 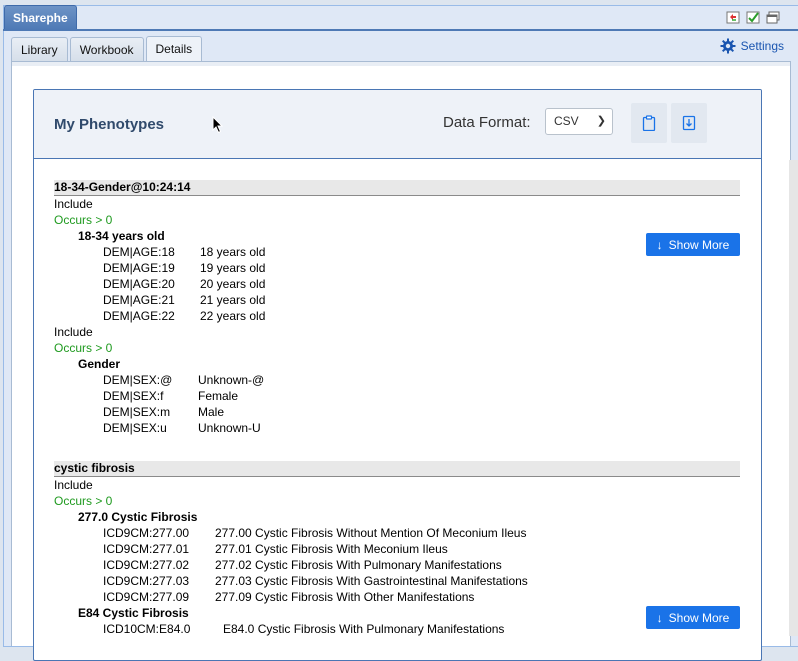 What do you see at coordinates (218, 396) in the screenshot?
I see `code-desc: Female` at bounding box center [218, 396].